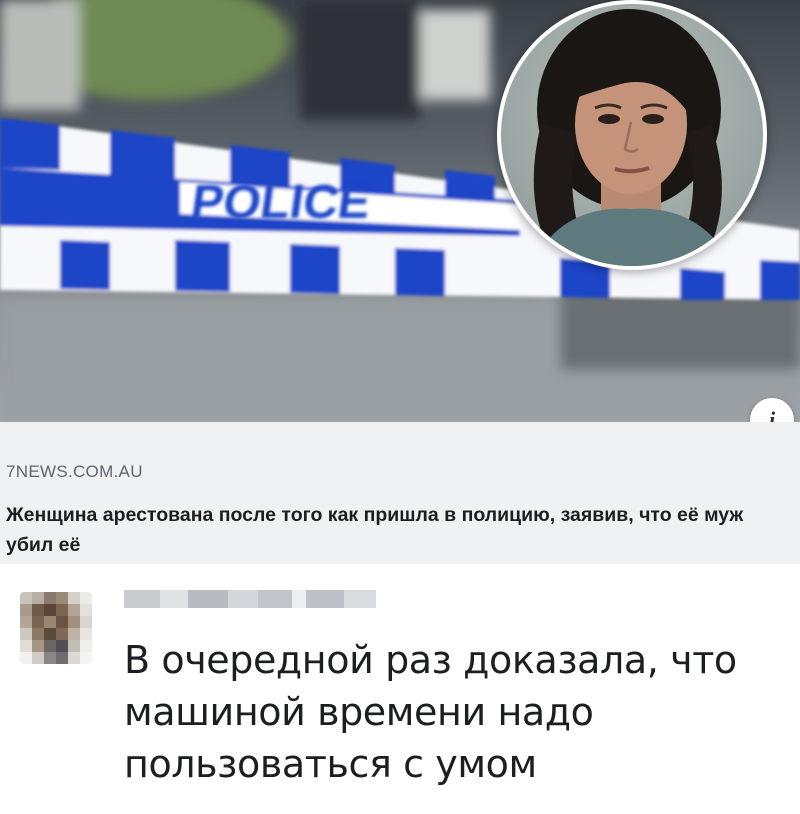 This screenshot has width=800, height=814. I want to click on commenter-name-redacted, so click(250, 599).